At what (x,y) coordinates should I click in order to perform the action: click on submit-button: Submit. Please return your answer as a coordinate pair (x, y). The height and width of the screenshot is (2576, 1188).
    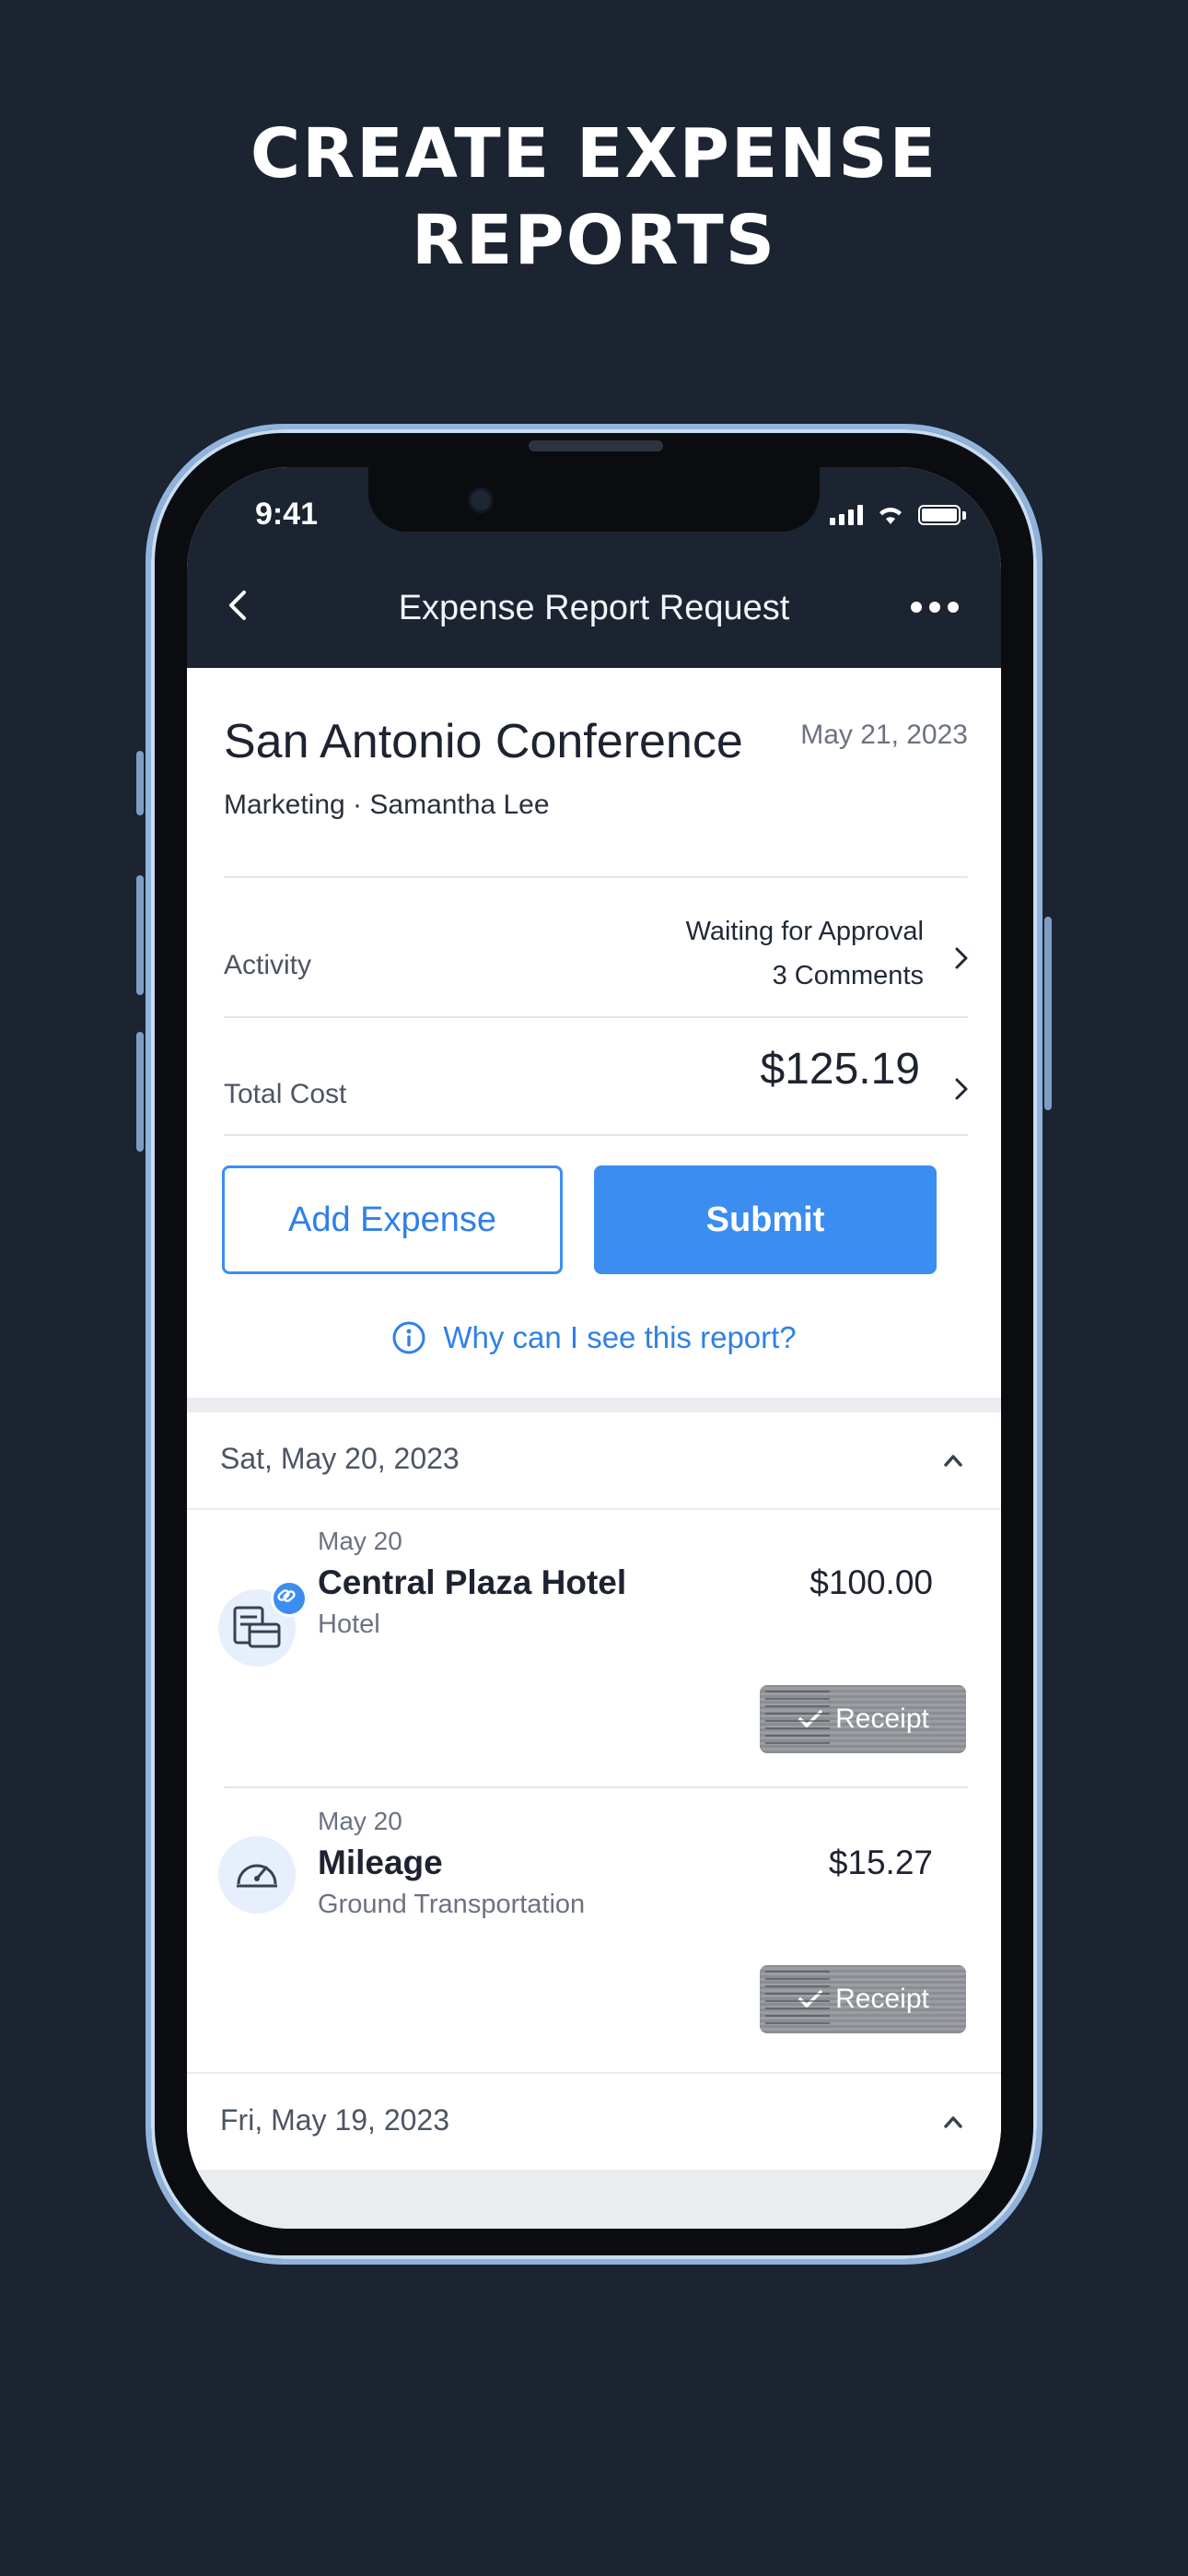
    Looking at the image, I should click on (765, 1219).